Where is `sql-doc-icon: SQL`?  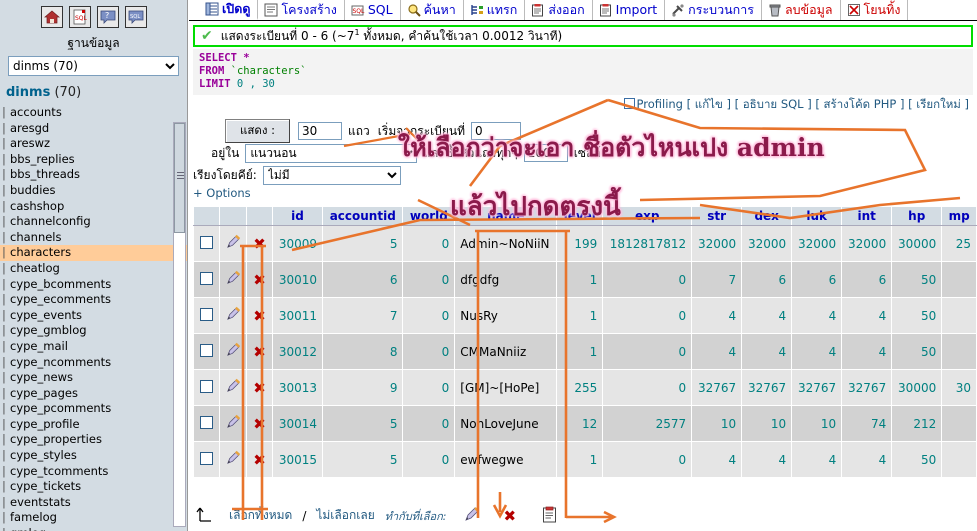
sql-doc-icon: SQL is located at coordinates (79, 17).